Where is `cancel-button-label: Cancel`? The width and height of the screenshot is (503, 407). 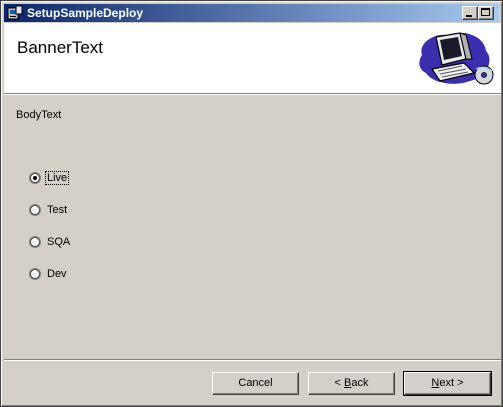 cancel-button-label: Cancel is located at coordinates (255, 383).